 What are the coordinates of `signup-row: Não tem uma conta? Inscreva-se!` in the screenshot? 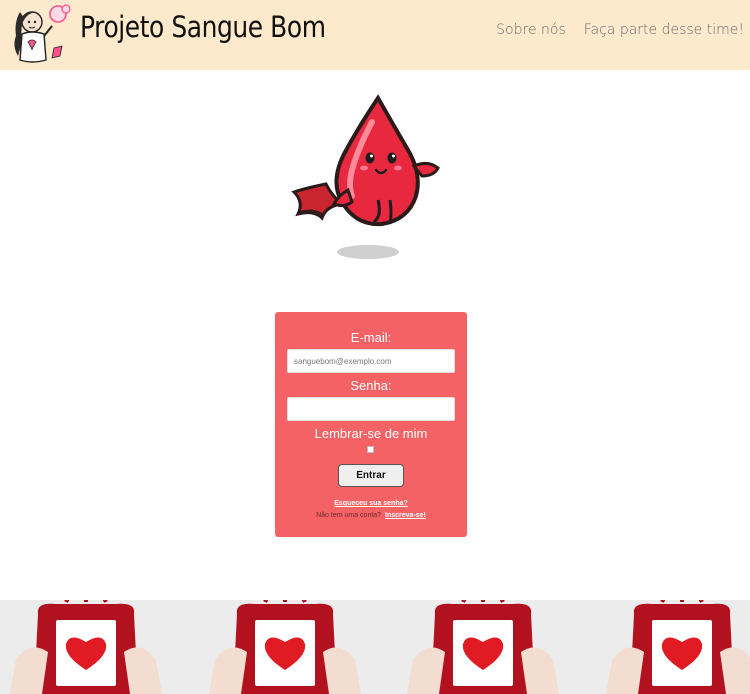 It's located at (371, 515).